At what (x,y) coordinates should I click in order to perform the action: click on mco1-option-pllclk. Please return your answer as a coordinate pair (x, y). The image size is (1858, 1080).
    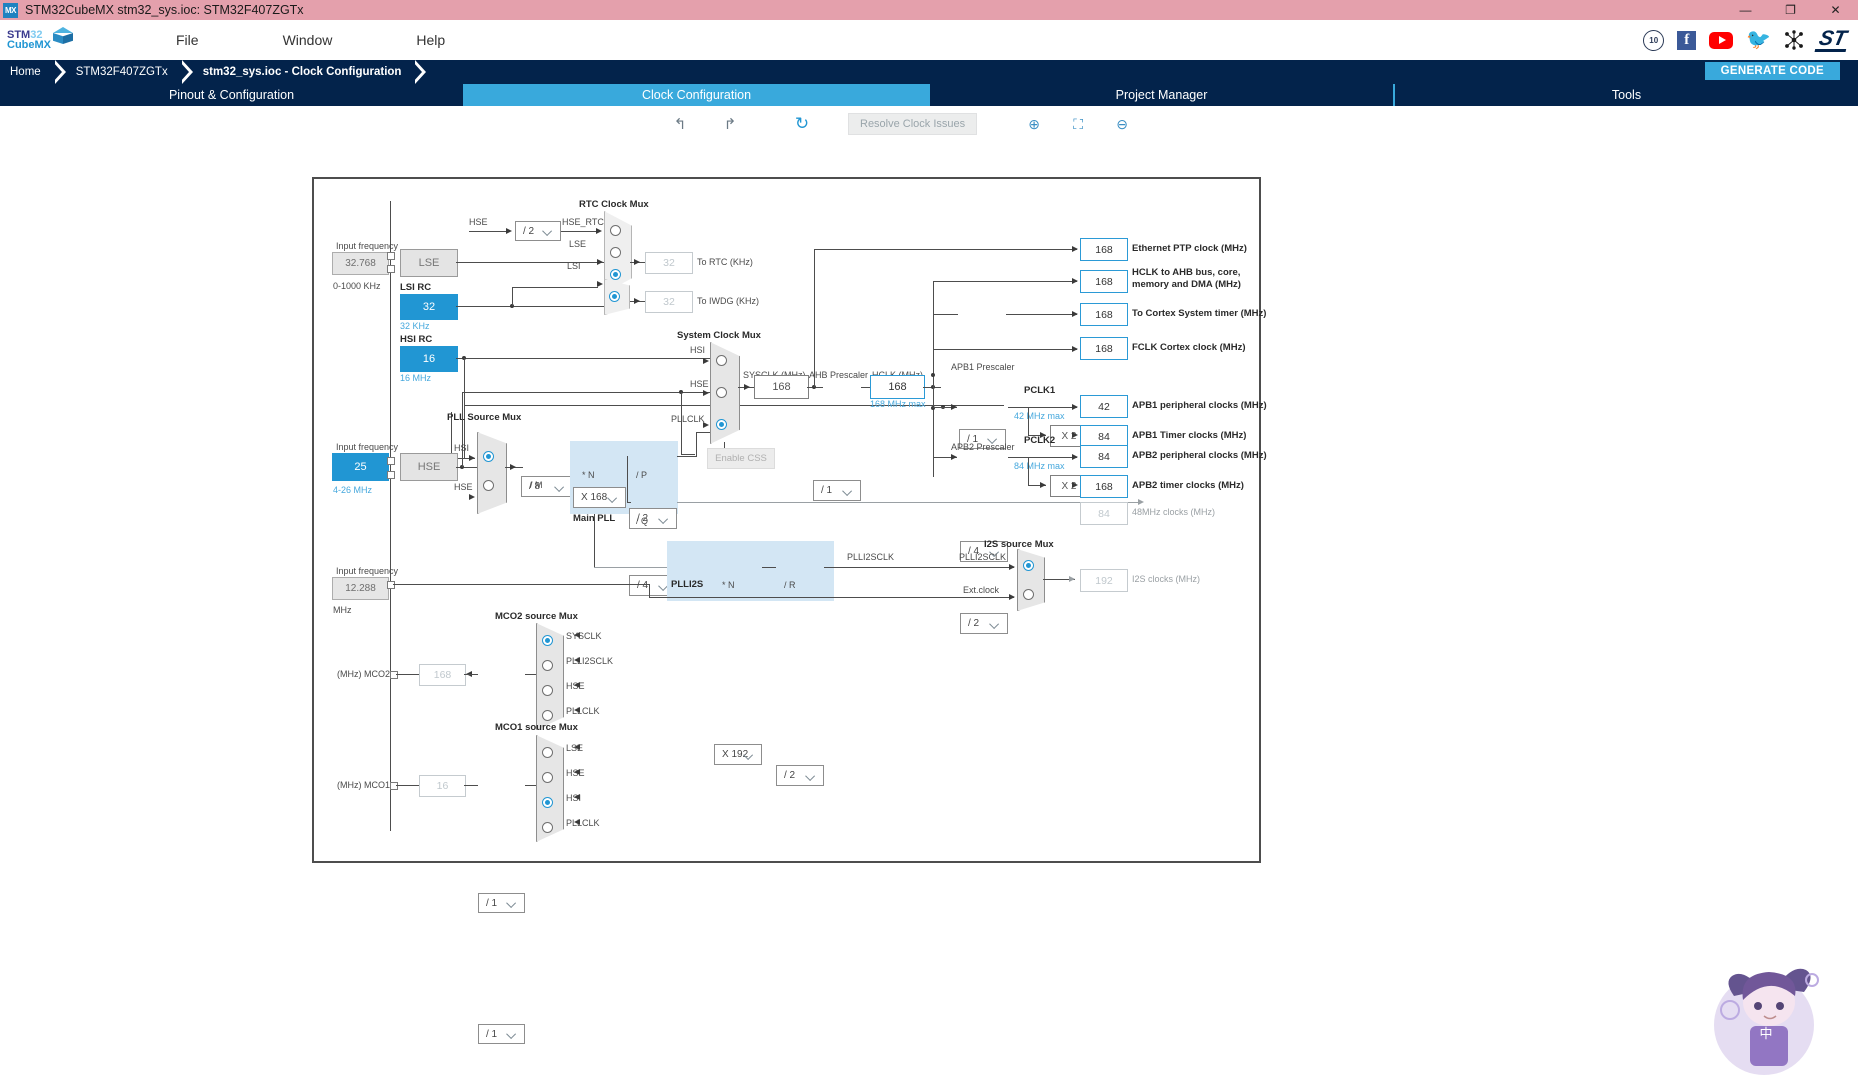
    Looking at the image, I should click on (547, 827).